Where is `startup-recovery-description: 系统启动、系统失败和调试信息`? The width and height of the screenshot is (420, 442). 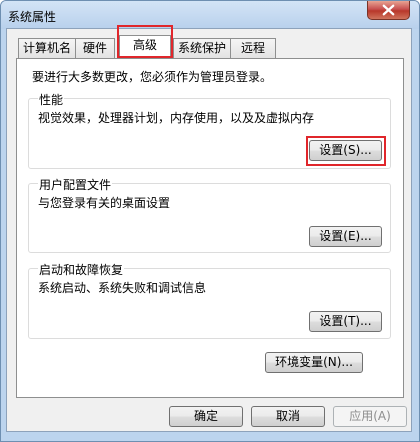 startup-recovery-description: 系统启动、系统失败和调试信息 is located at coordinates (122, 288).